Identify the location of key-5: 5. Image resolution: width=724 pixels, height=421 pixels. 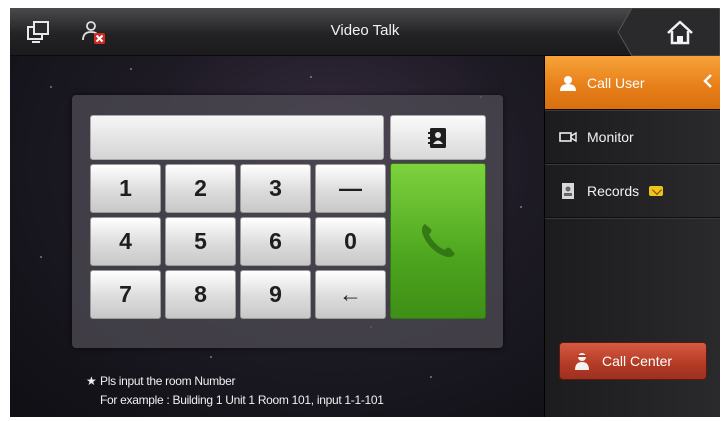
(200, 241).